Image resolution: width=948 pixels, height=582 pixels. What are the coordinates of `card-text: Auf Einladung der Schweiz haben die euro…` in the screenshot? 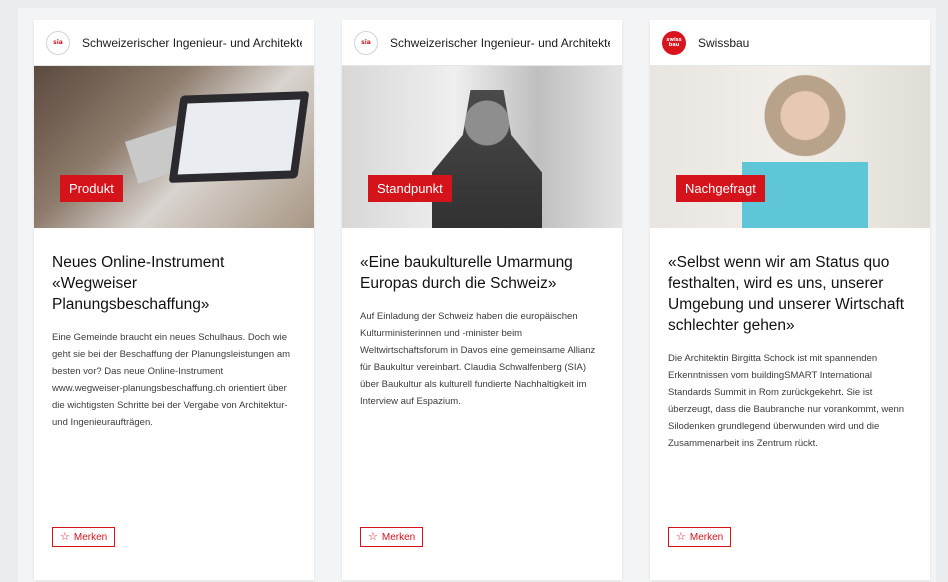 It's located at (478, 359).